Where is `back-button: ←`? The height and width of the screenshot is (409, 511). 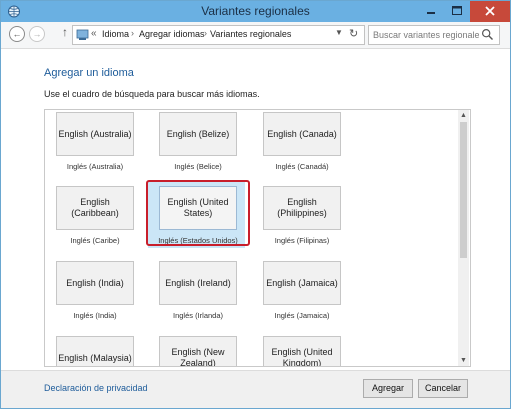
back-button: ← is located at coordinates (17, 34).